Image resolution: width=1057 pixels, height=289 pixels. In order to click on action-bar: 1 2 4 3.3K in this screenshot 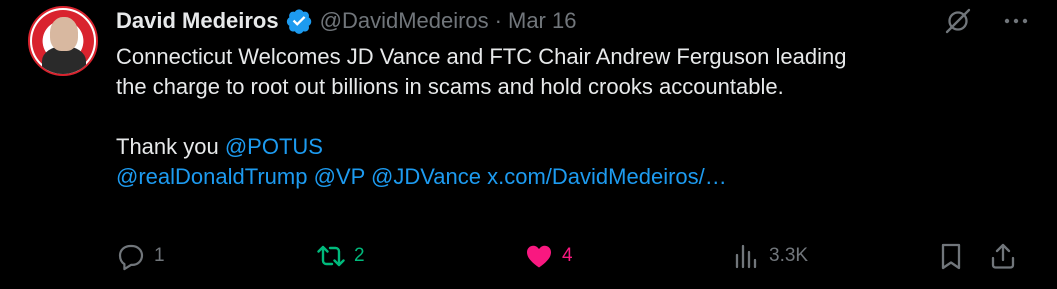, I will do `click(571, 256)`.